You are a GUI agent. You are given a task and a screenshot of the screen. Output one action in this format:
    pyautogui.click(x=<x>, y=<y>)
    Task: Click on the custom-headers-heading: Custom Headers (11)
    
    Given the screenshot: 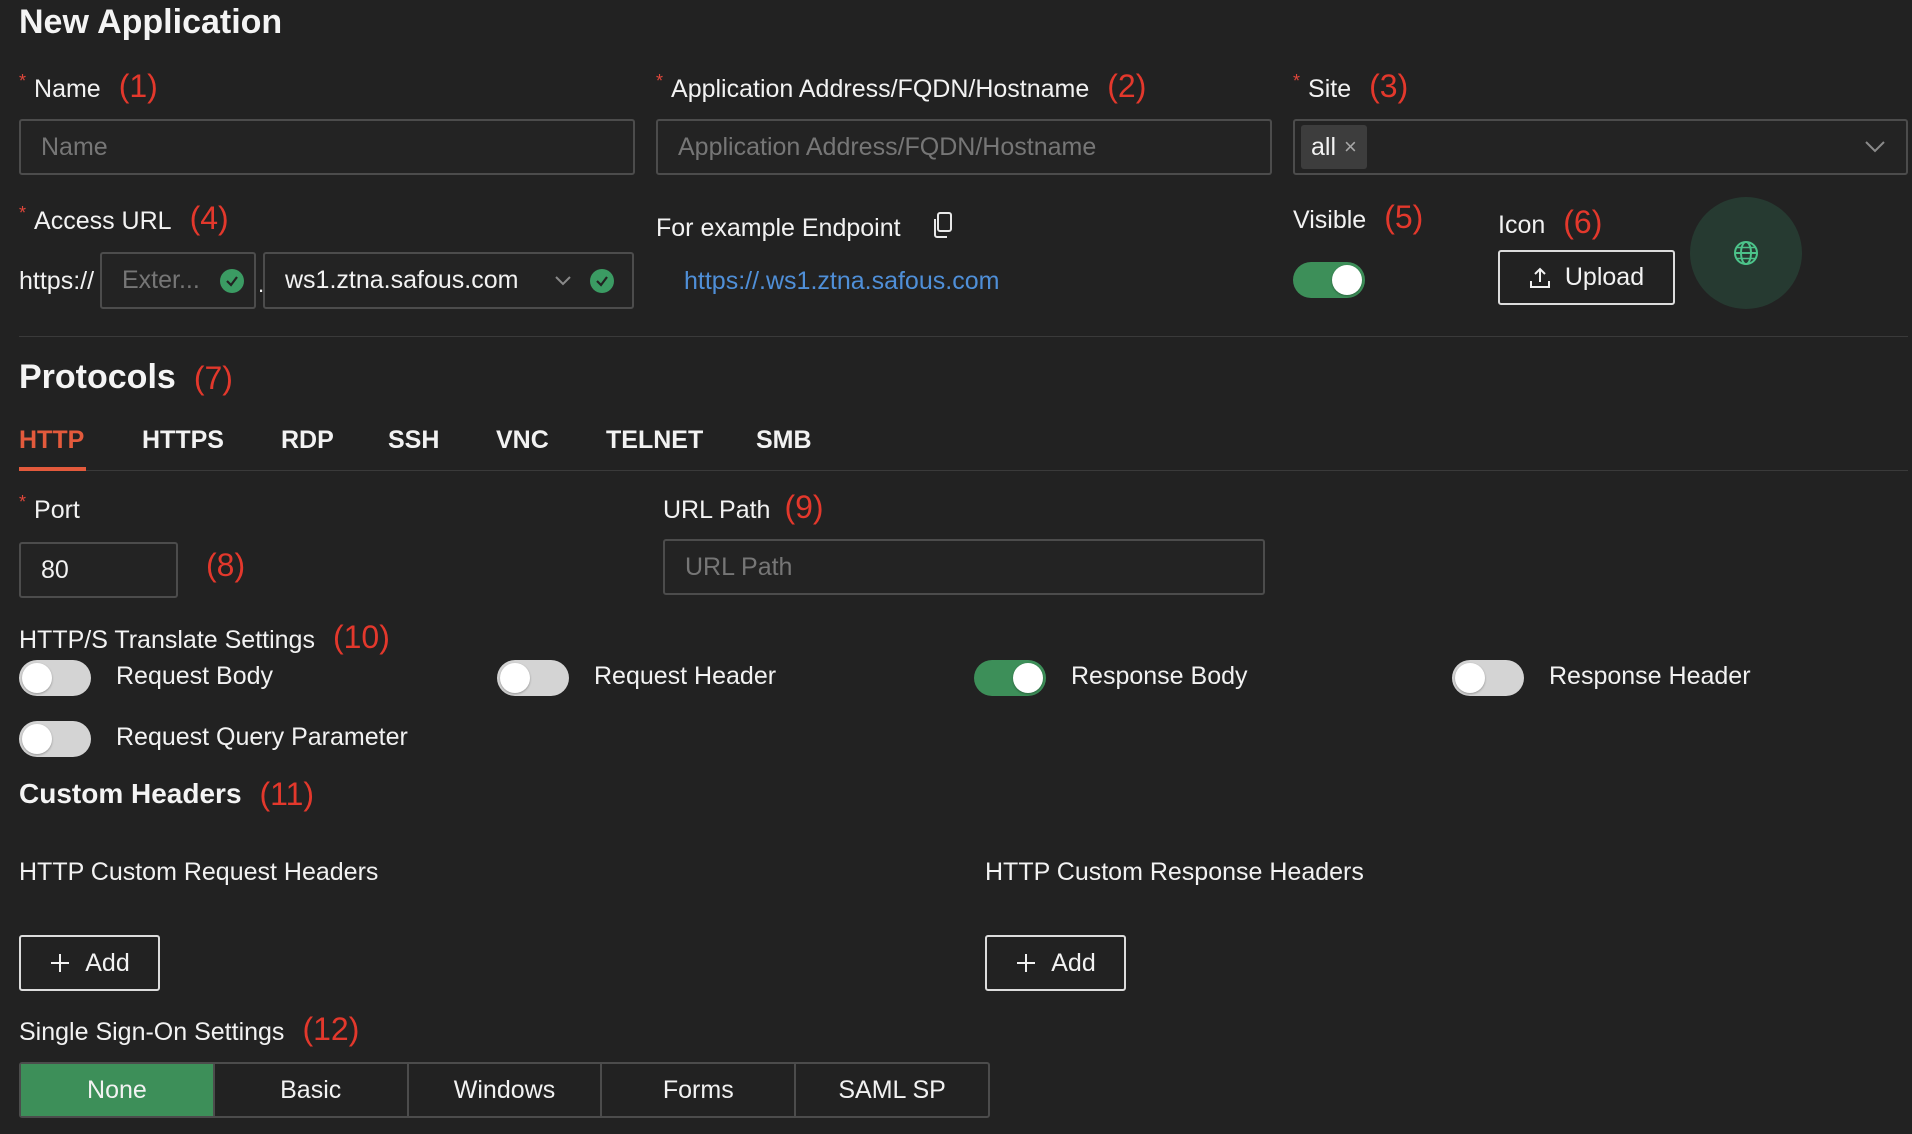 What is the action you would take?
    pyautogui.click(x=167, y=794)
    